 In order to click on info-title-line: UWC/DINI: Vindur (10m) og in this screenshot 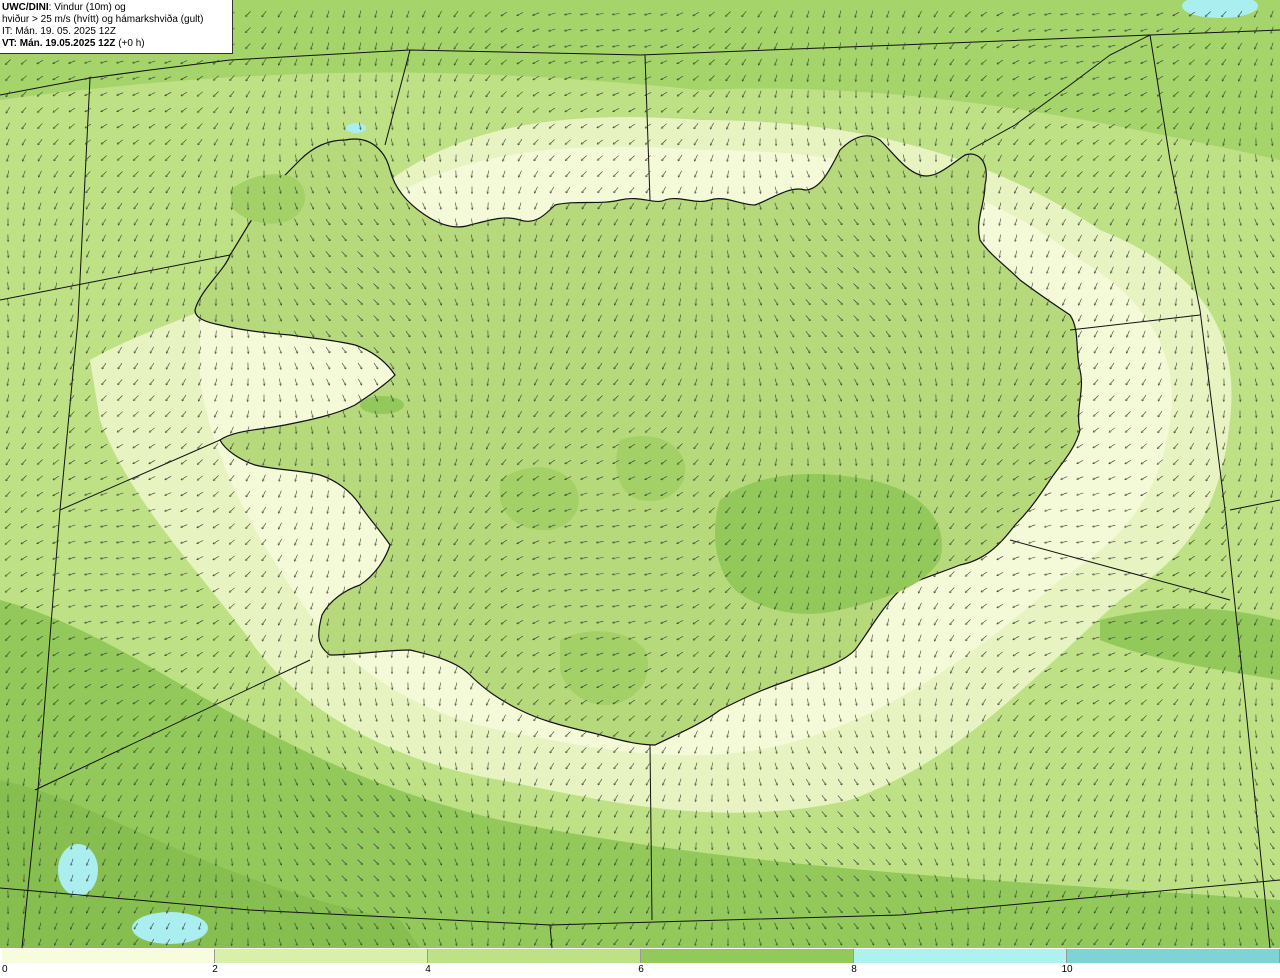, I will do `click(115, 8)`.